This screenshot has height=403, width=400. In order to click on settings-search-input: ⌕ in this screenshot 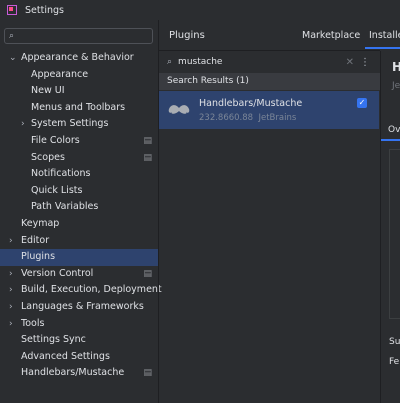, I will do `click(78, 36)`.